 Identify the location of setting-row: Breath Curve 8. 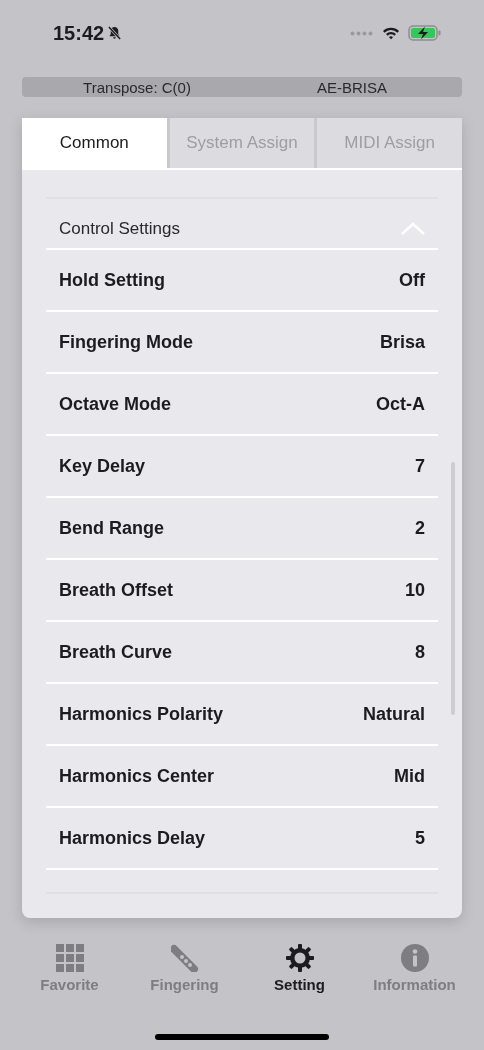
(242, 653).